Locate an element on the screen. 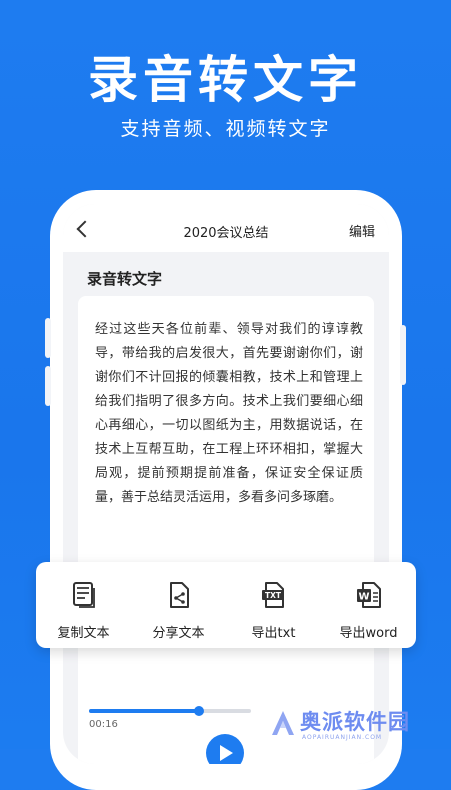 Image resolution: width=451 pixels, height=790 pixels. txt-file-icon: TXT is located at coordinates (272, 595).